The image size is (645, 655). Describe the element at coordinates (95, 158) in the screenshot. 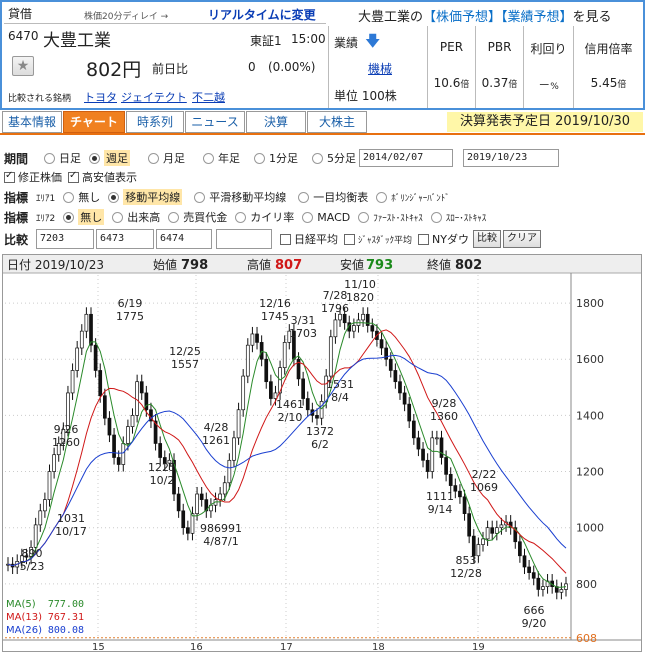

I see `radio-weekly` at that location.